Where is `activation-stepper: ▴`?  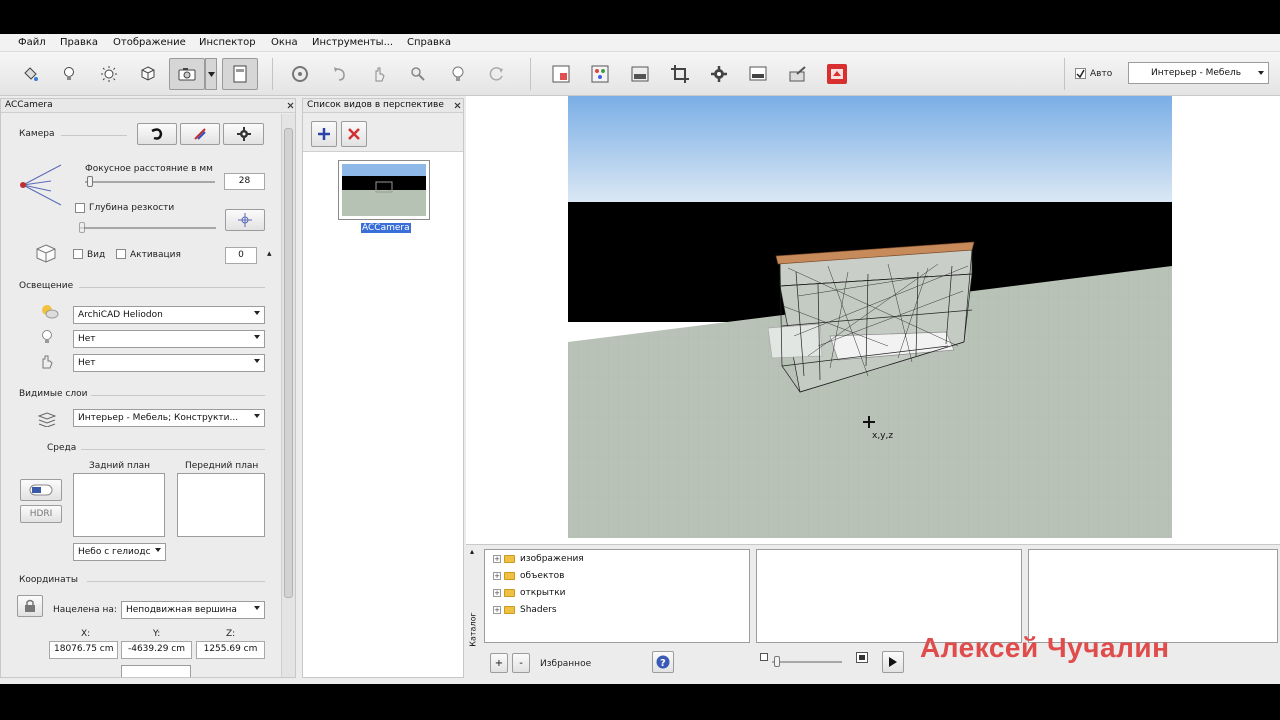 activation-stepper: ▴ is located at coordinates (269, 254).